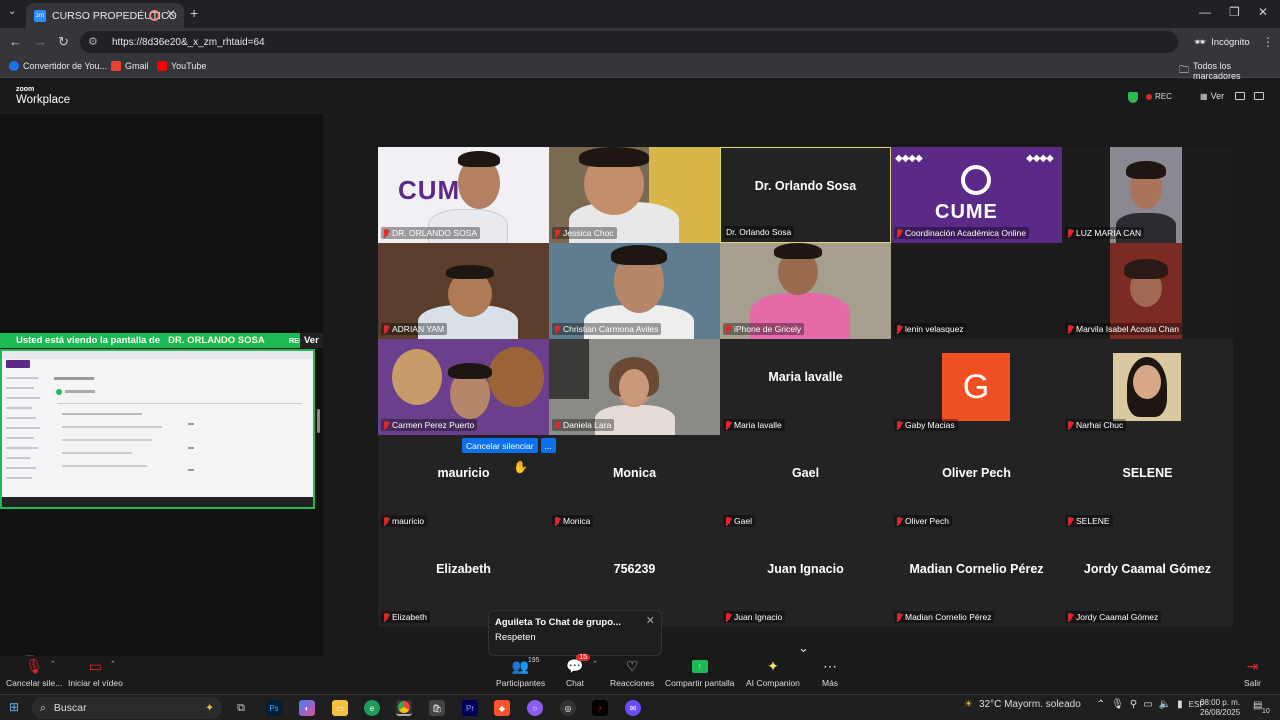 The height and width of the screenshot is (720, 1280). I want to click on participant-tile: Gael Gael, so click(805, 483).